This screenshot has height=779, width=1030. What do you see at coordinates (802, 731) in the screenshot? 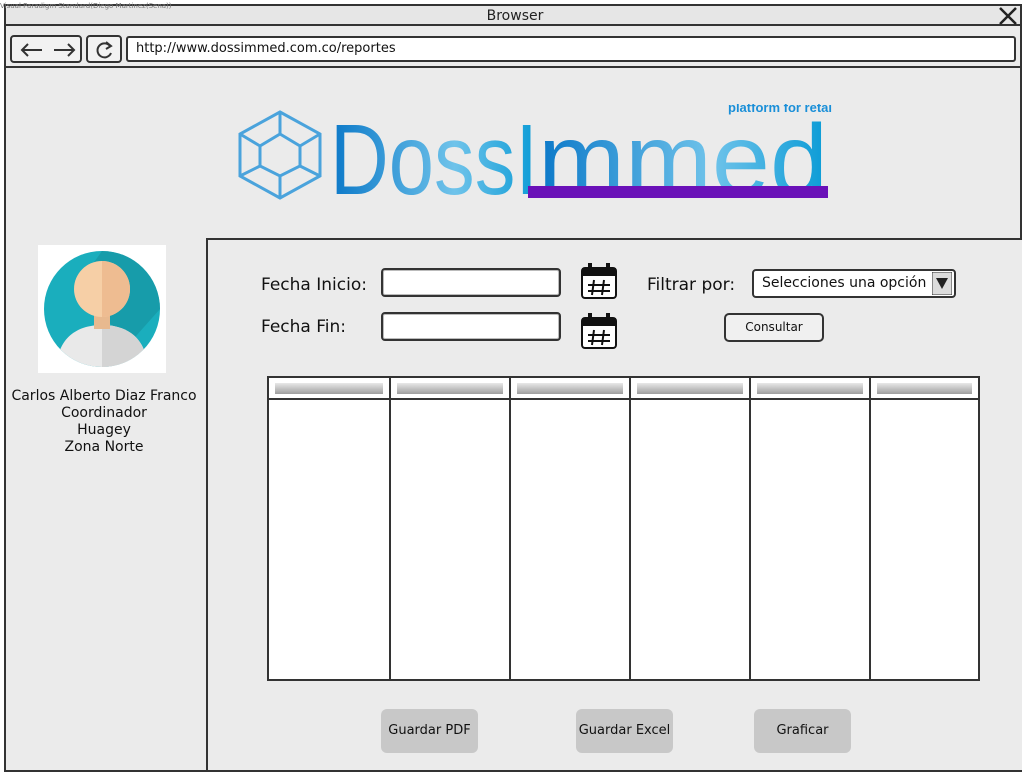
I see `chart-button: Graficar` at bounding box center [802, 731].